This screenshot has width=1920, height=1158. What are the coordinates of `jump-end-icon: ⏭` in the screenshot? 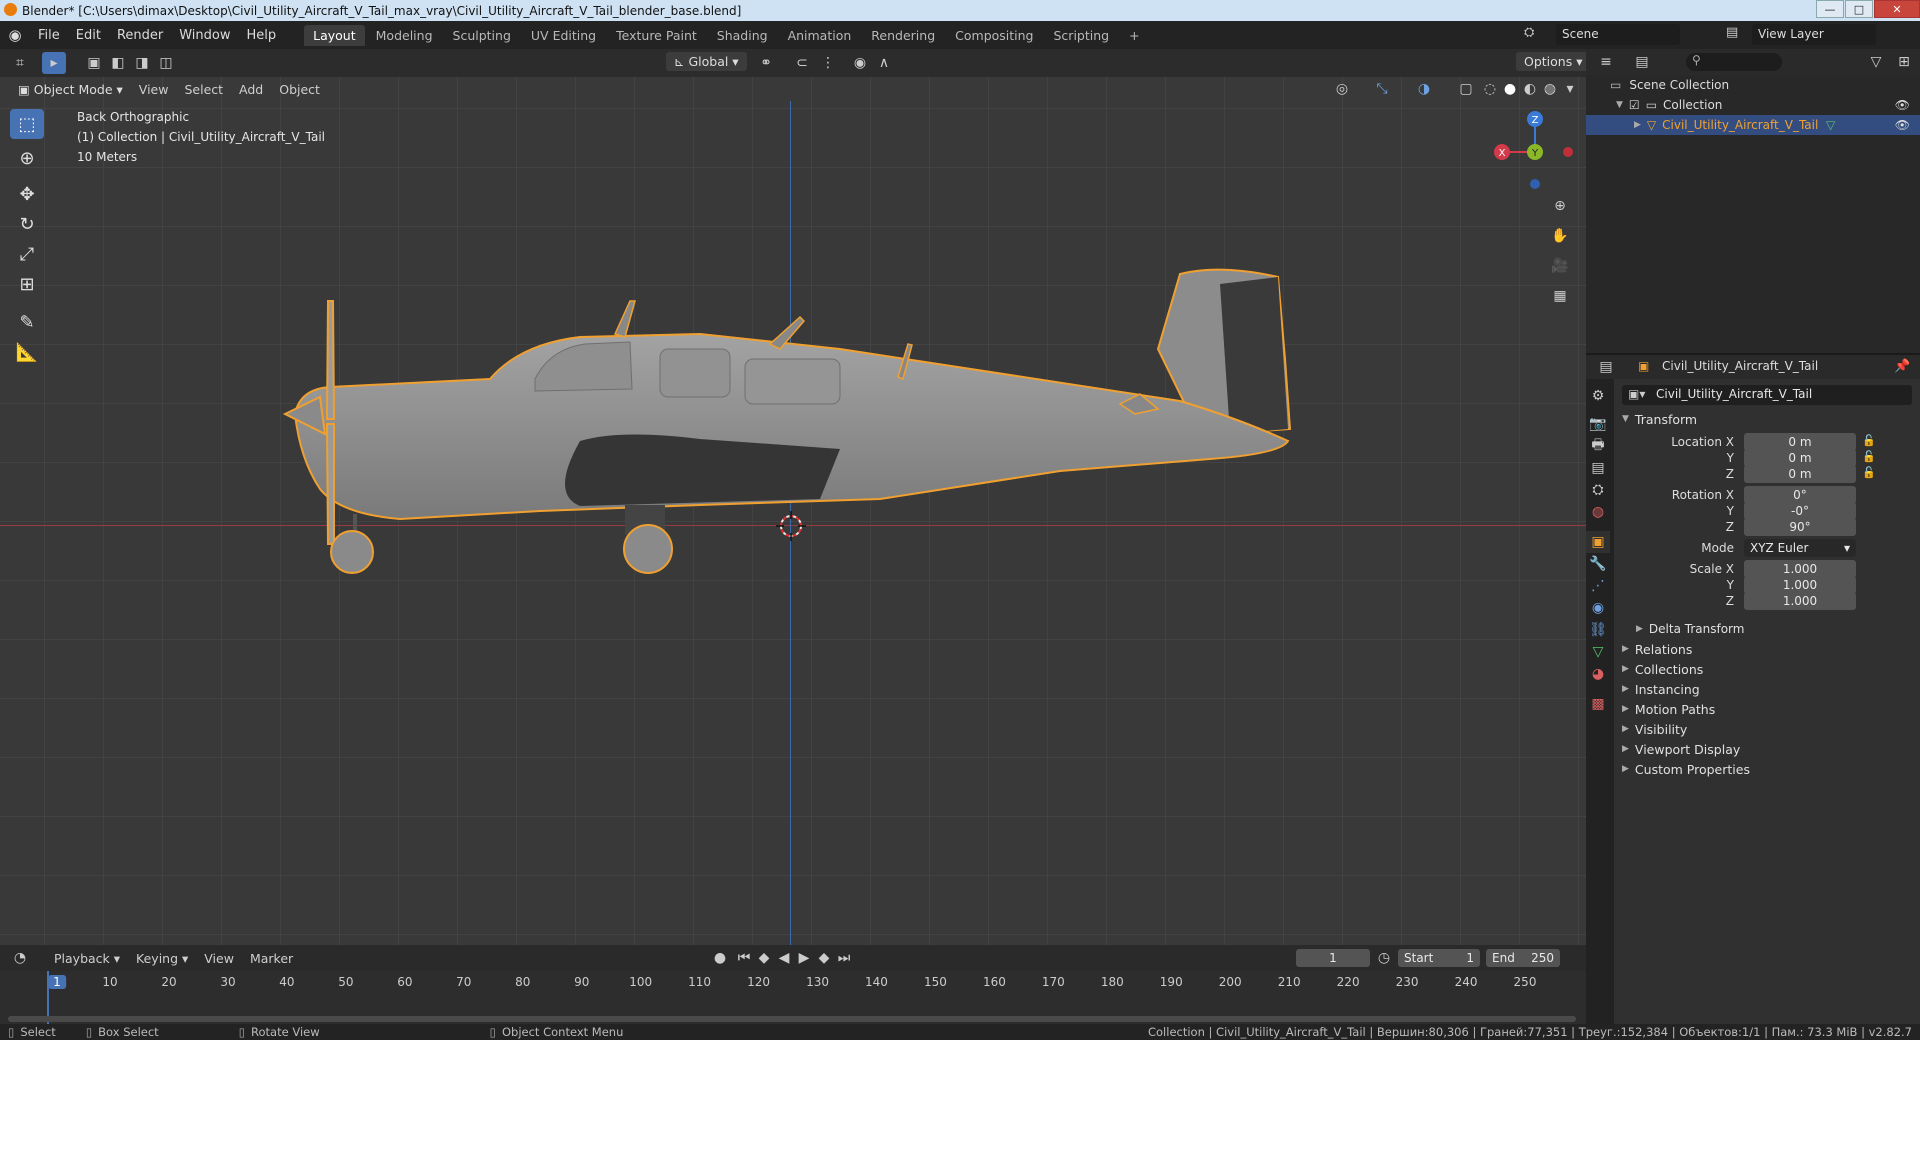 It's located at (844, 958).